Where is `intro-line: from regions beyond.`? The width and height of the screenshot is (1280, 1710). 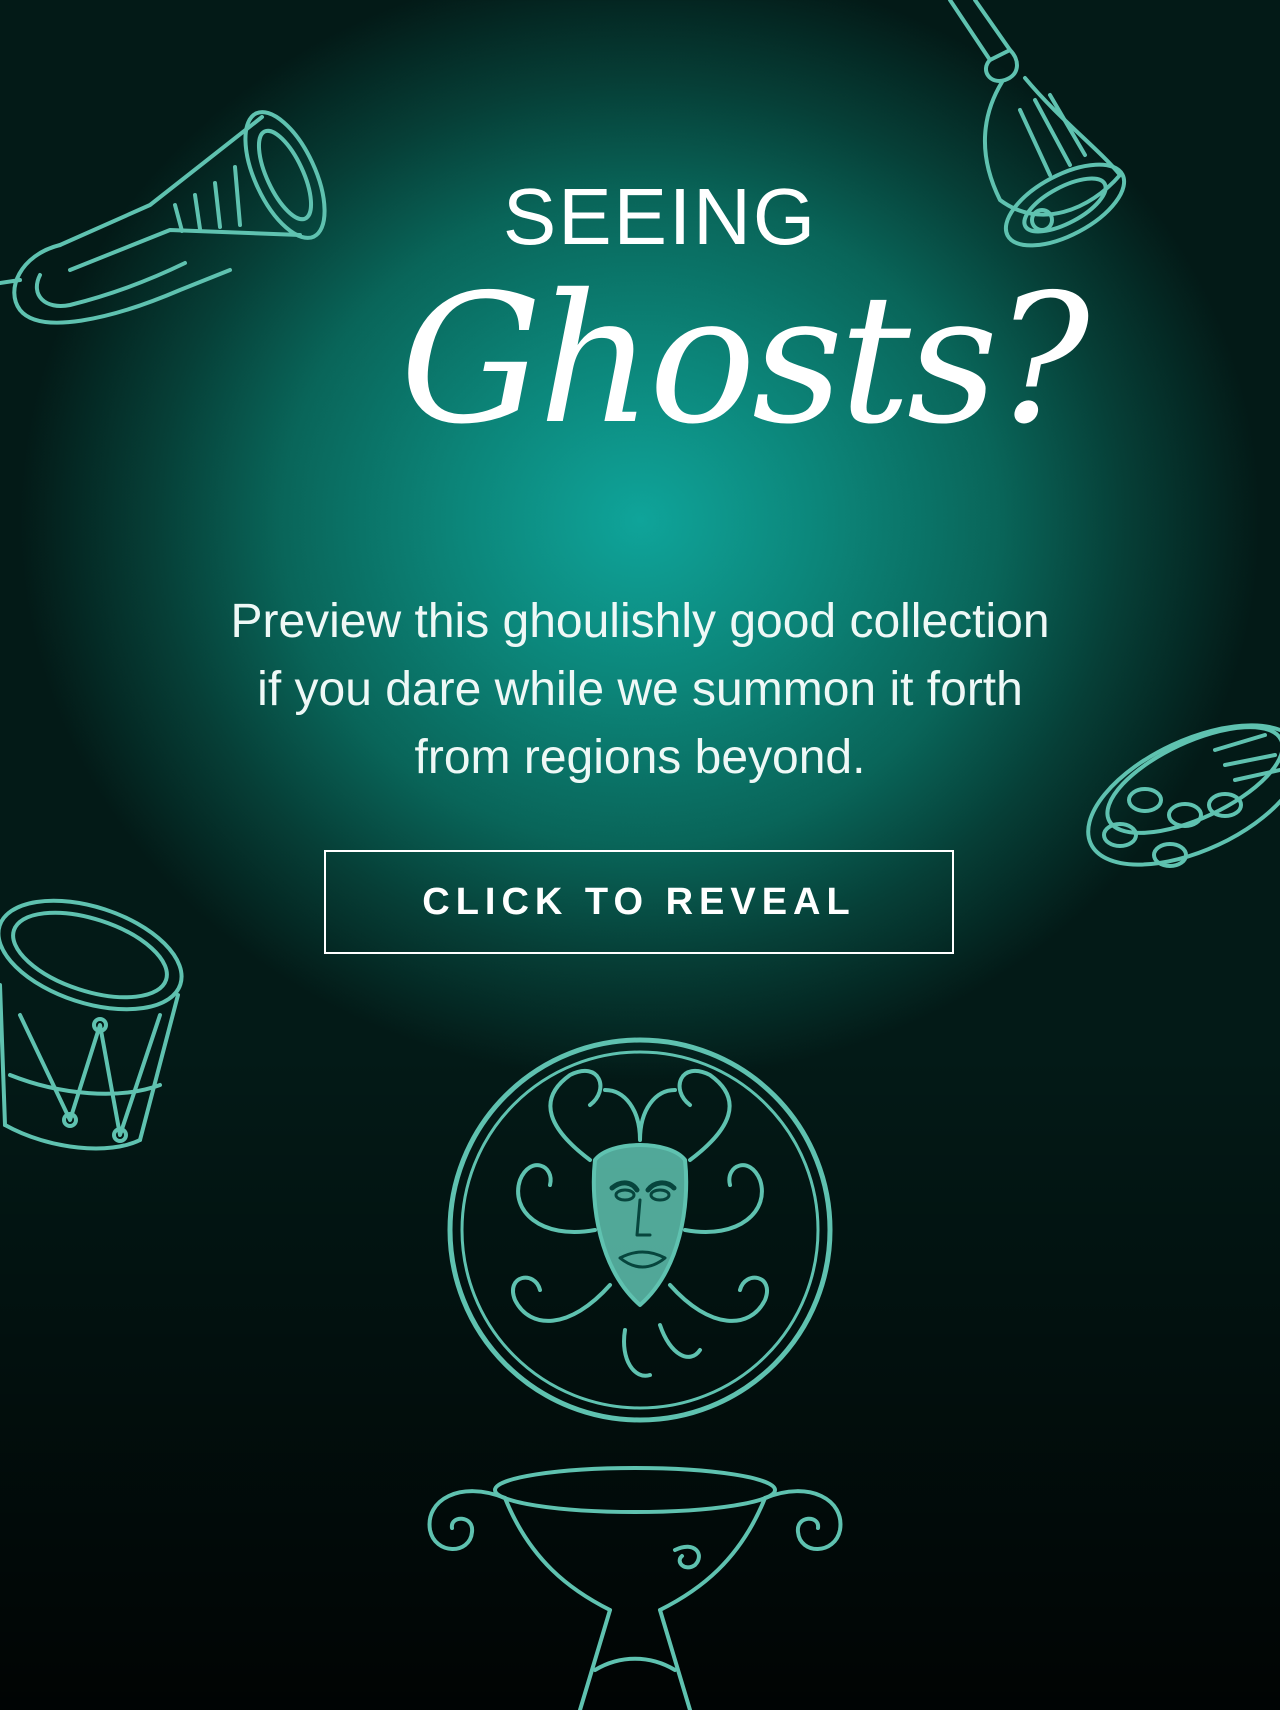 intro-line: from regions beyond. is located at coordinates (640, 757).